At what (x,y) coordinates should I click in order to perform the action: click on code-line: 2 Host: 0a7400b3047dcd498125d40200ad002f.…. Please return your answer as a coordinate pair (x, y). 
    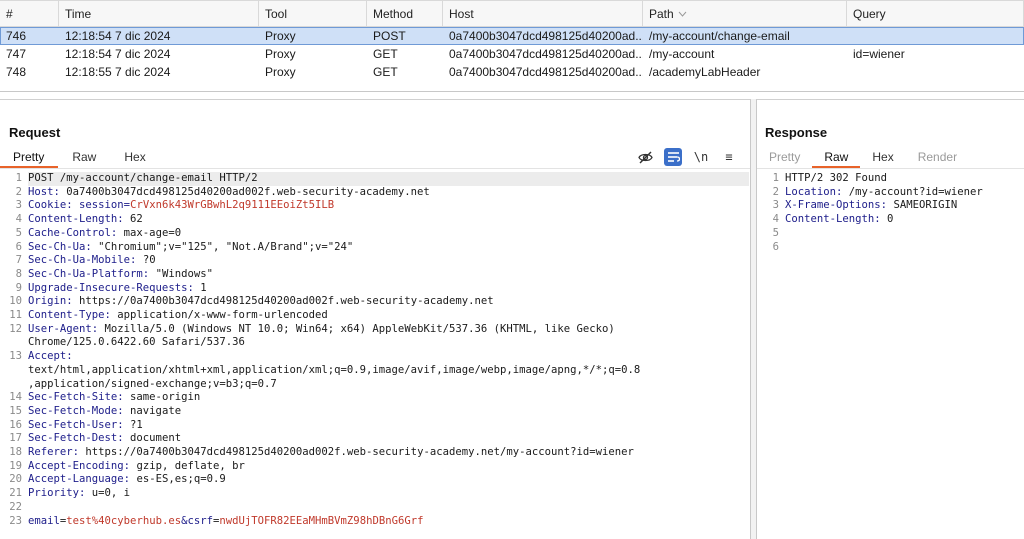
    Looking at the image, I should click on (374, 193).